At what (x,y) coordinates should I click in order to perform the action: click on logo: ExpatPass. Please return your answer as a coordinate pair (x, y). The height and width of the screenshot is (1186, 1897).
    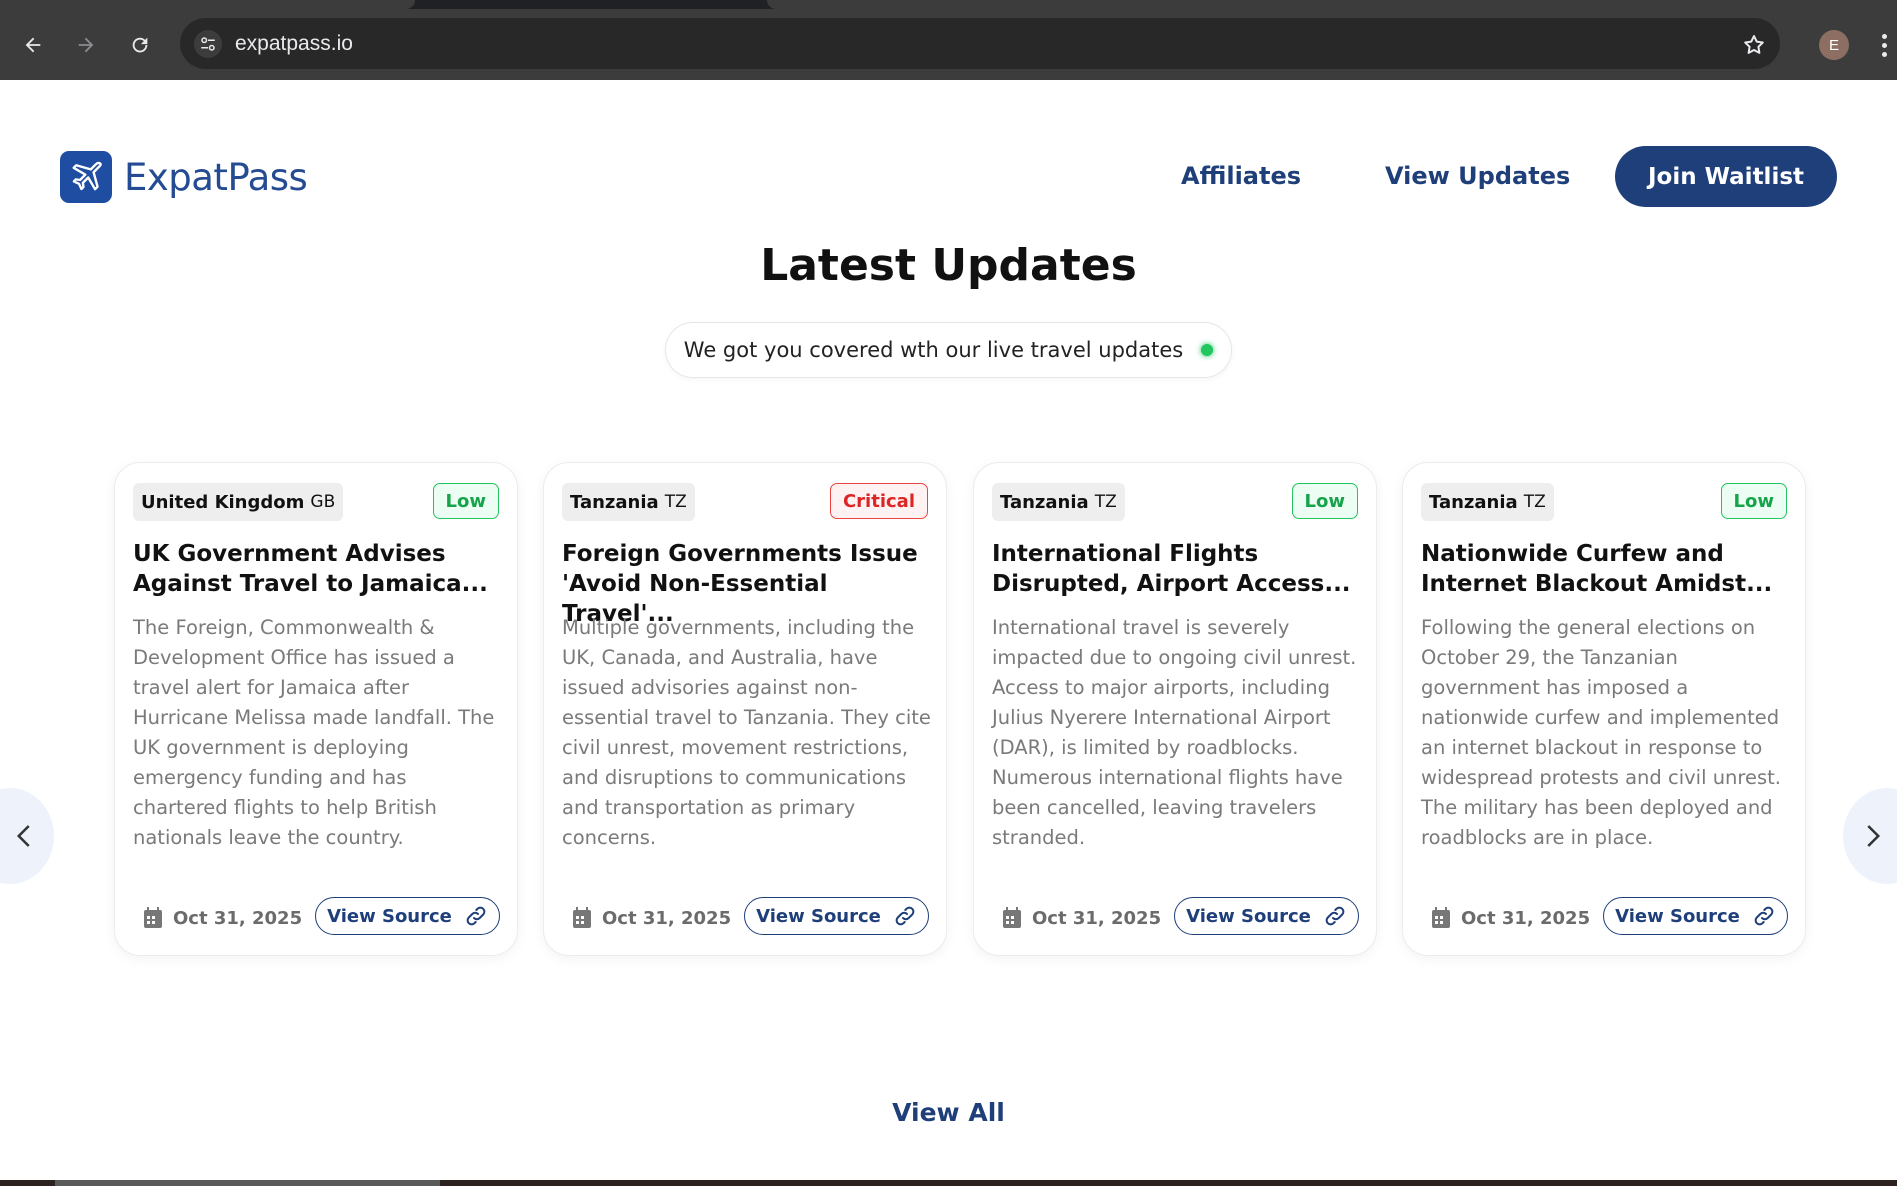
    Looking at the image, I should click on (184, 177).